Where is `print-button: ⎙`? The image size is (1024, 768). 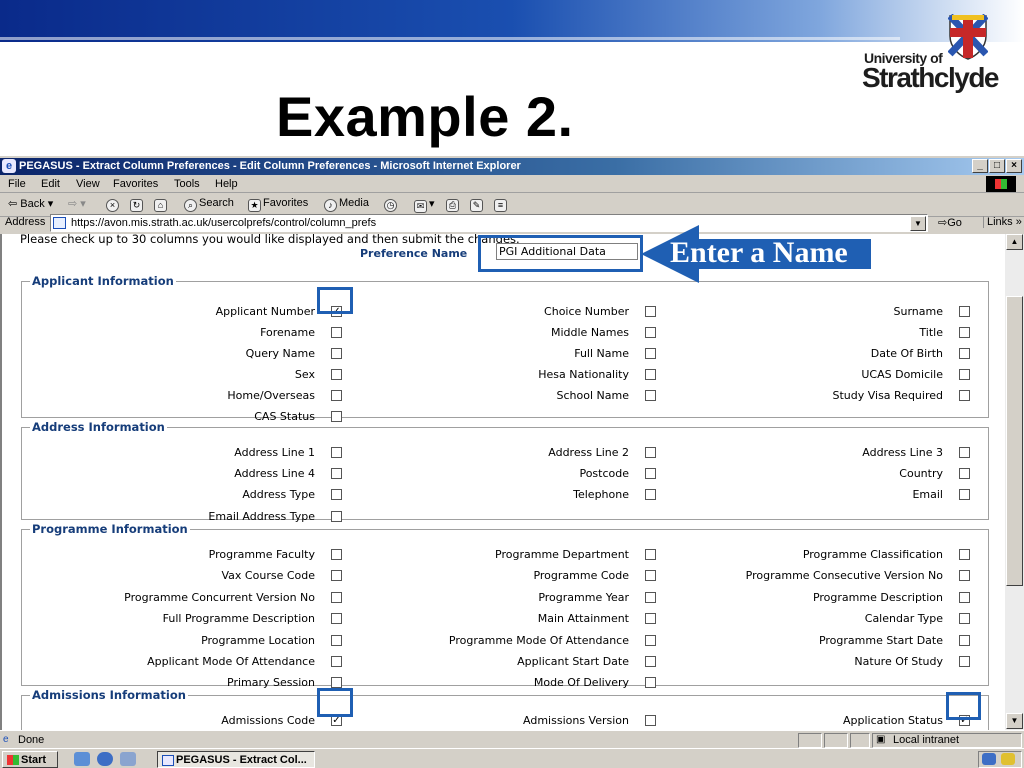 print-button: ⎙ is located at coordinates (453, 204).